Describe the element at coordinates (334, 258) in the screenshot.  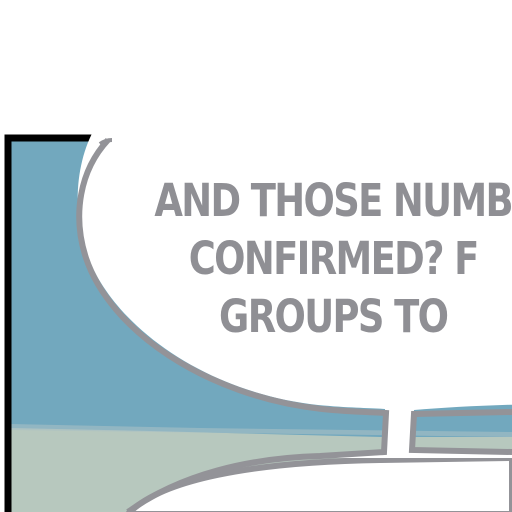
I see `balloon-line-2: CONFIRMED? F` at that location.